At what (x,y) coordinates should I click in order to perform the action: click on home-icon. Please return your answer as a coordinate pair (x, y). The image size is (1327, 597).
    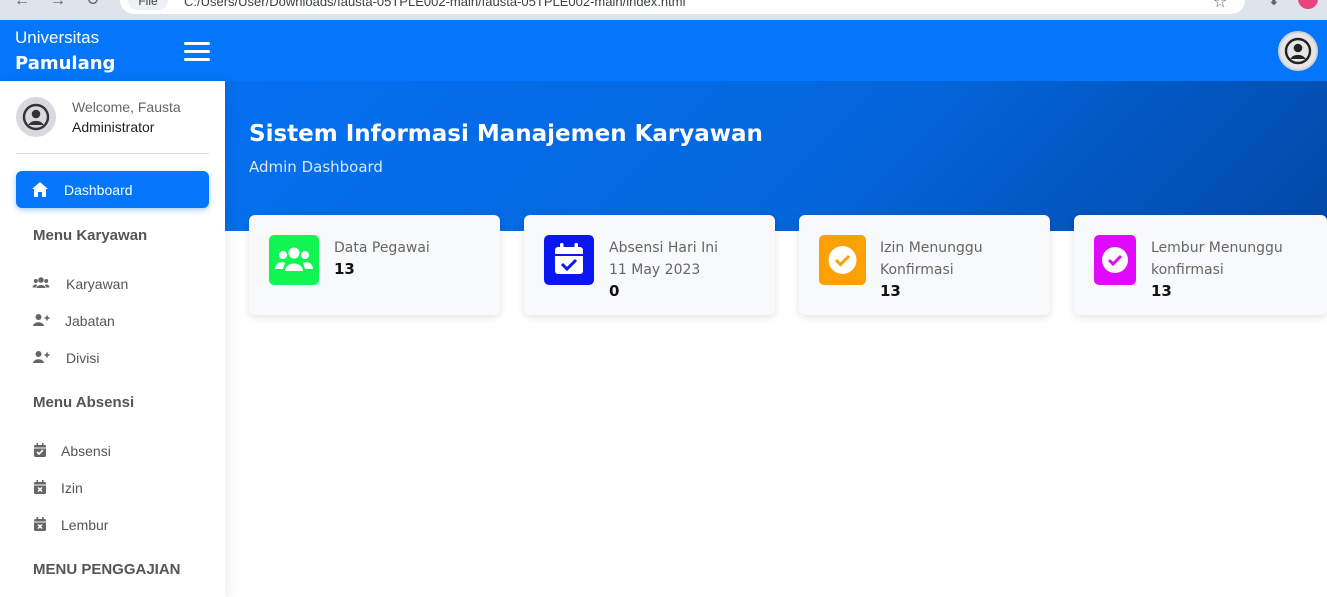
    Looking at the image, I should click on (40, 189).